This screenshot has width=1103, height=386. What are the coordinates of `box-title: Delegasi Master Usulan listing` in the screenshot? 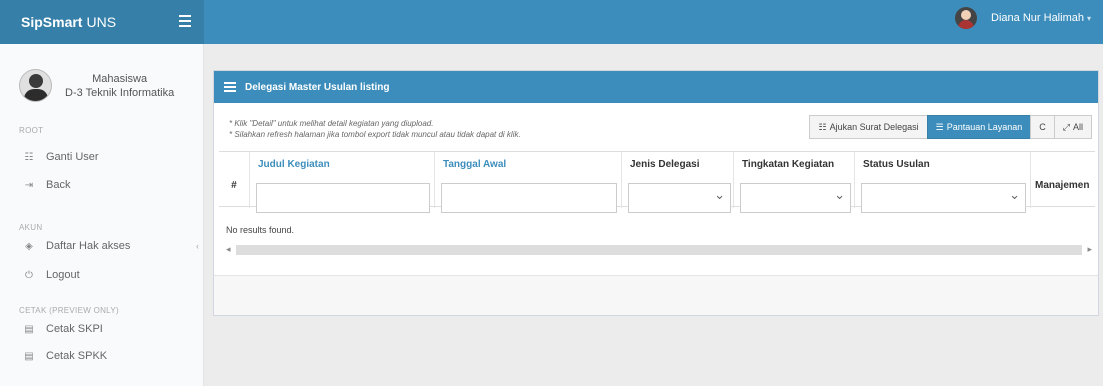 It's located at (317, 87).